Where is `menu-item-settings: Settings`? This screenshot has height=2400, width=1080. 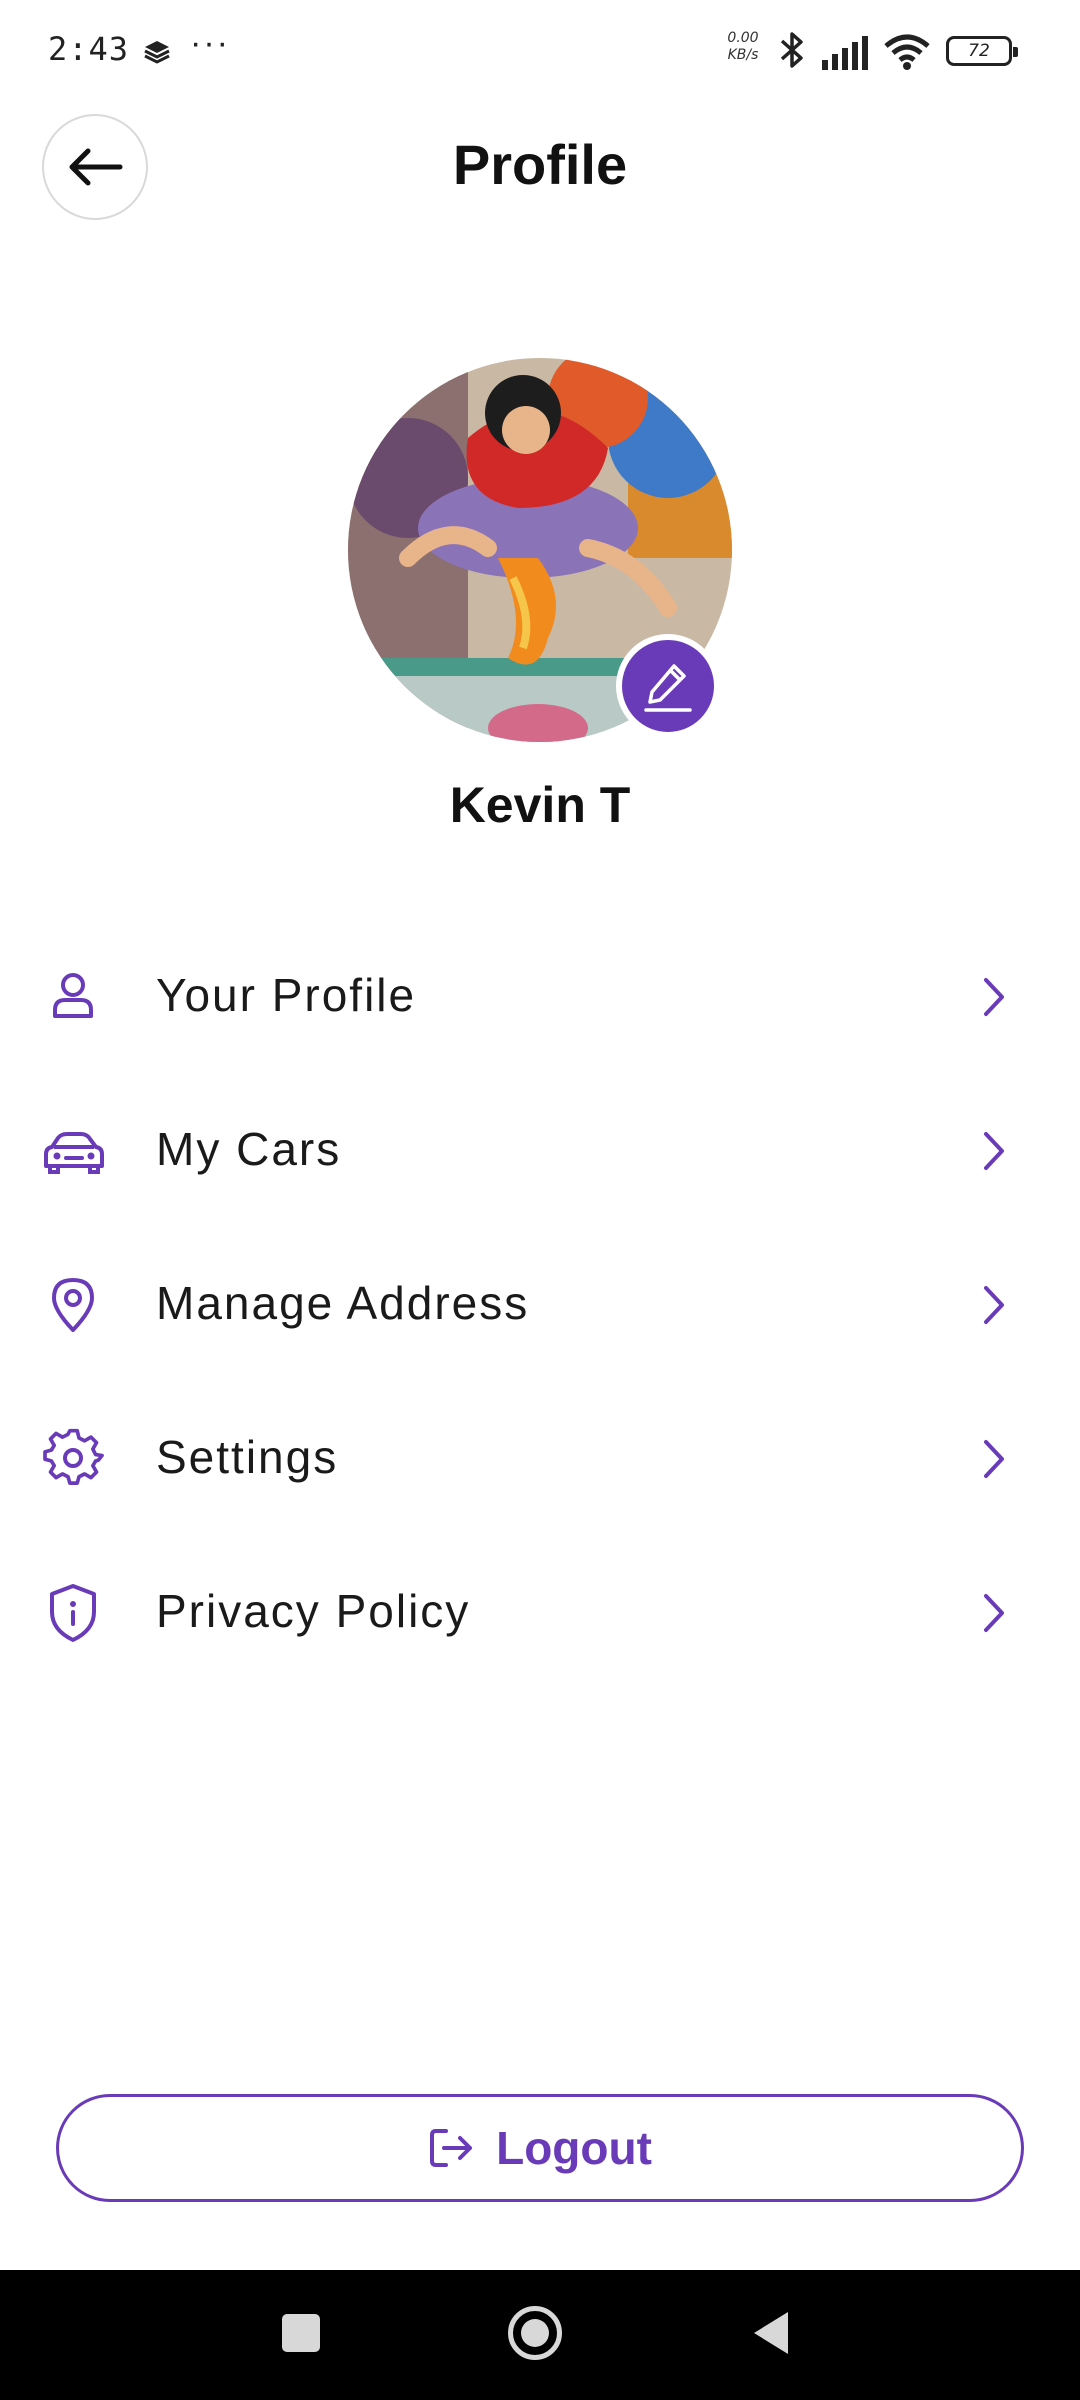
menu-item-settings: Settings is located at coordinates (540, 1459).